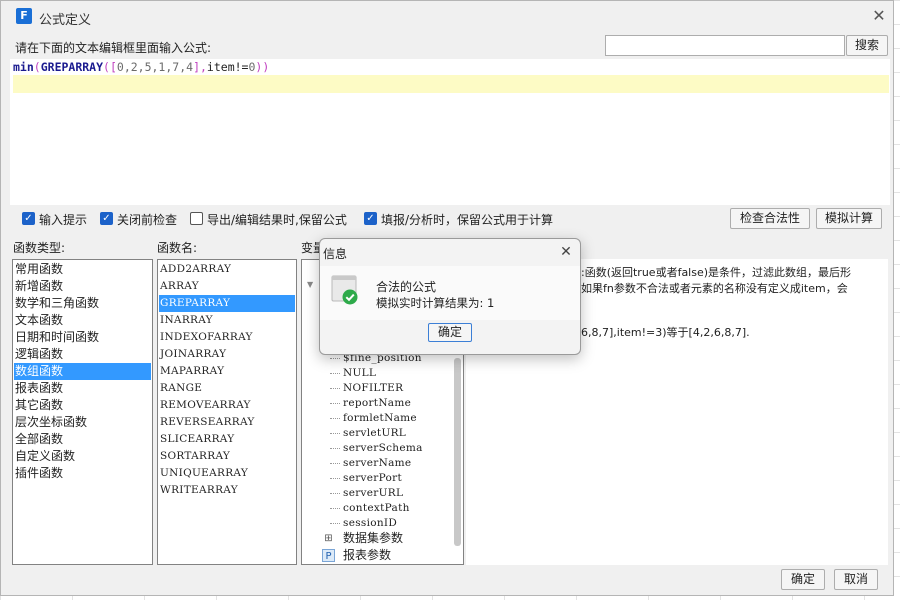 Image resolution: width=900 pixels, height=600 pixels. Describe the element at coordinates (716, 272) in the screenshot. I see `desc-line: :函数(返回true或者false)是条件，过滤此数组，最后形` at that location.